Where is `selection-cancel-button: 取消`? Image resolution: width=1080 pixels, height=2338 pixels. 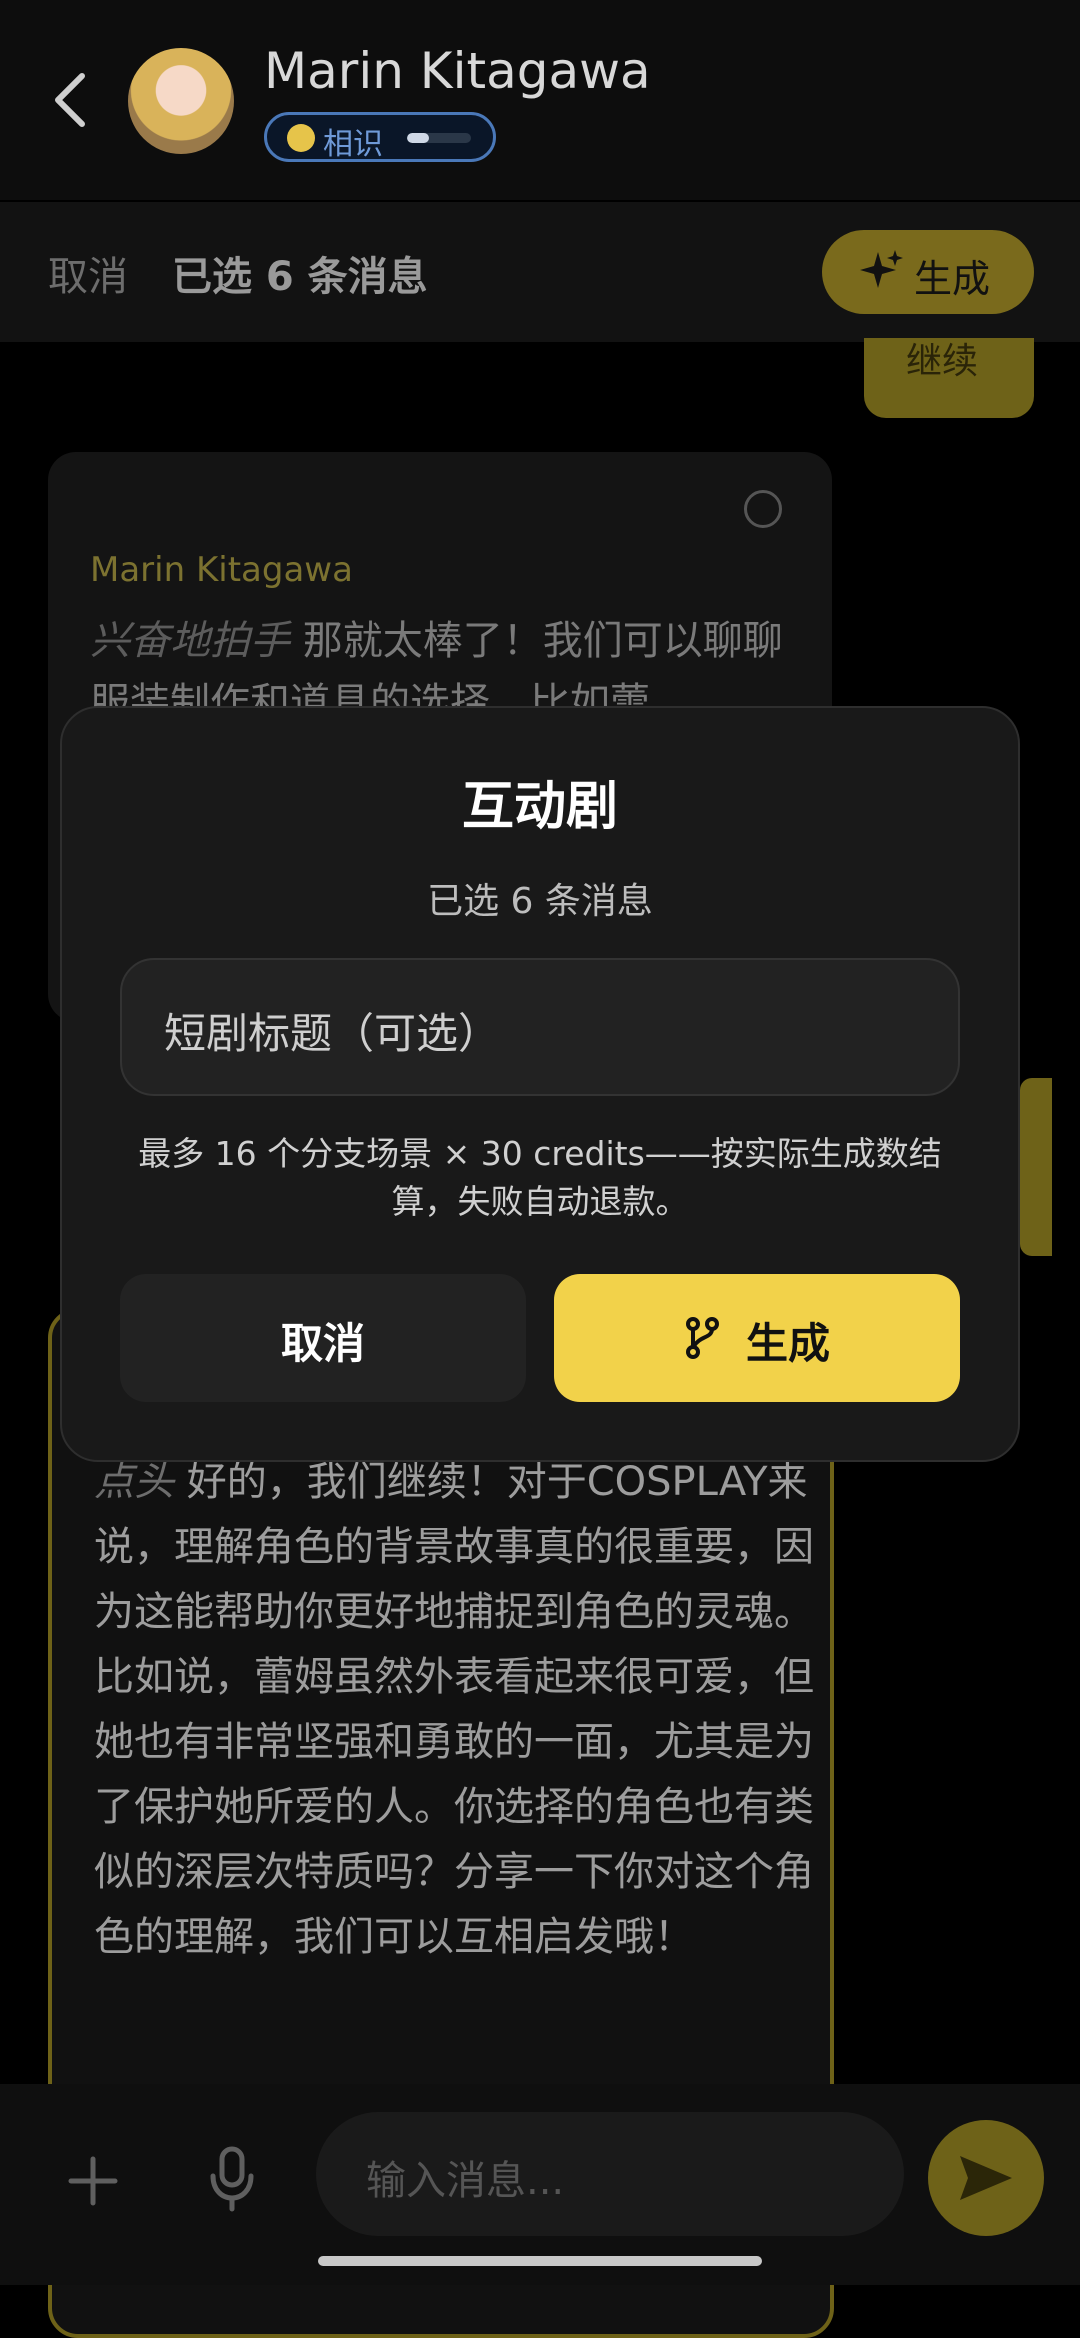
selection-cancel-button: 取消 is located at coordinates (88, 273).